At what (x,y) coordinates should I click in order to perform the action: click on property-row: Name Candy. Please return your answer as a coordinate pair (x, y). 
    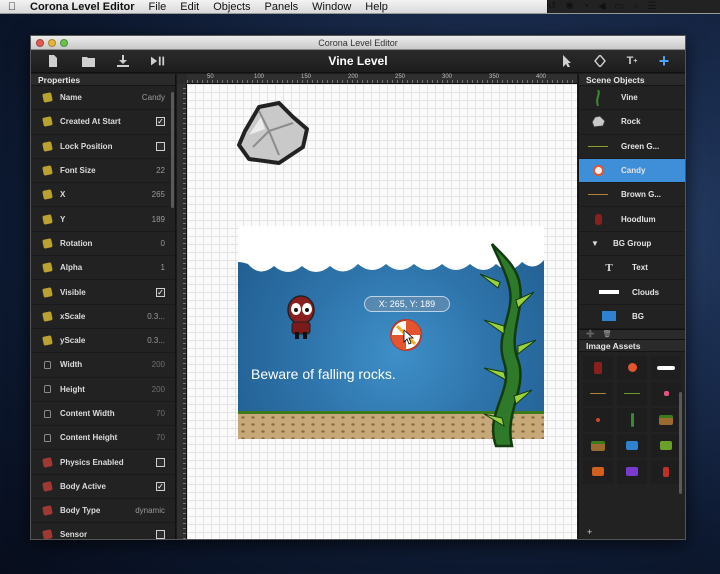
    Looking at the image, I should click on (103, 98).